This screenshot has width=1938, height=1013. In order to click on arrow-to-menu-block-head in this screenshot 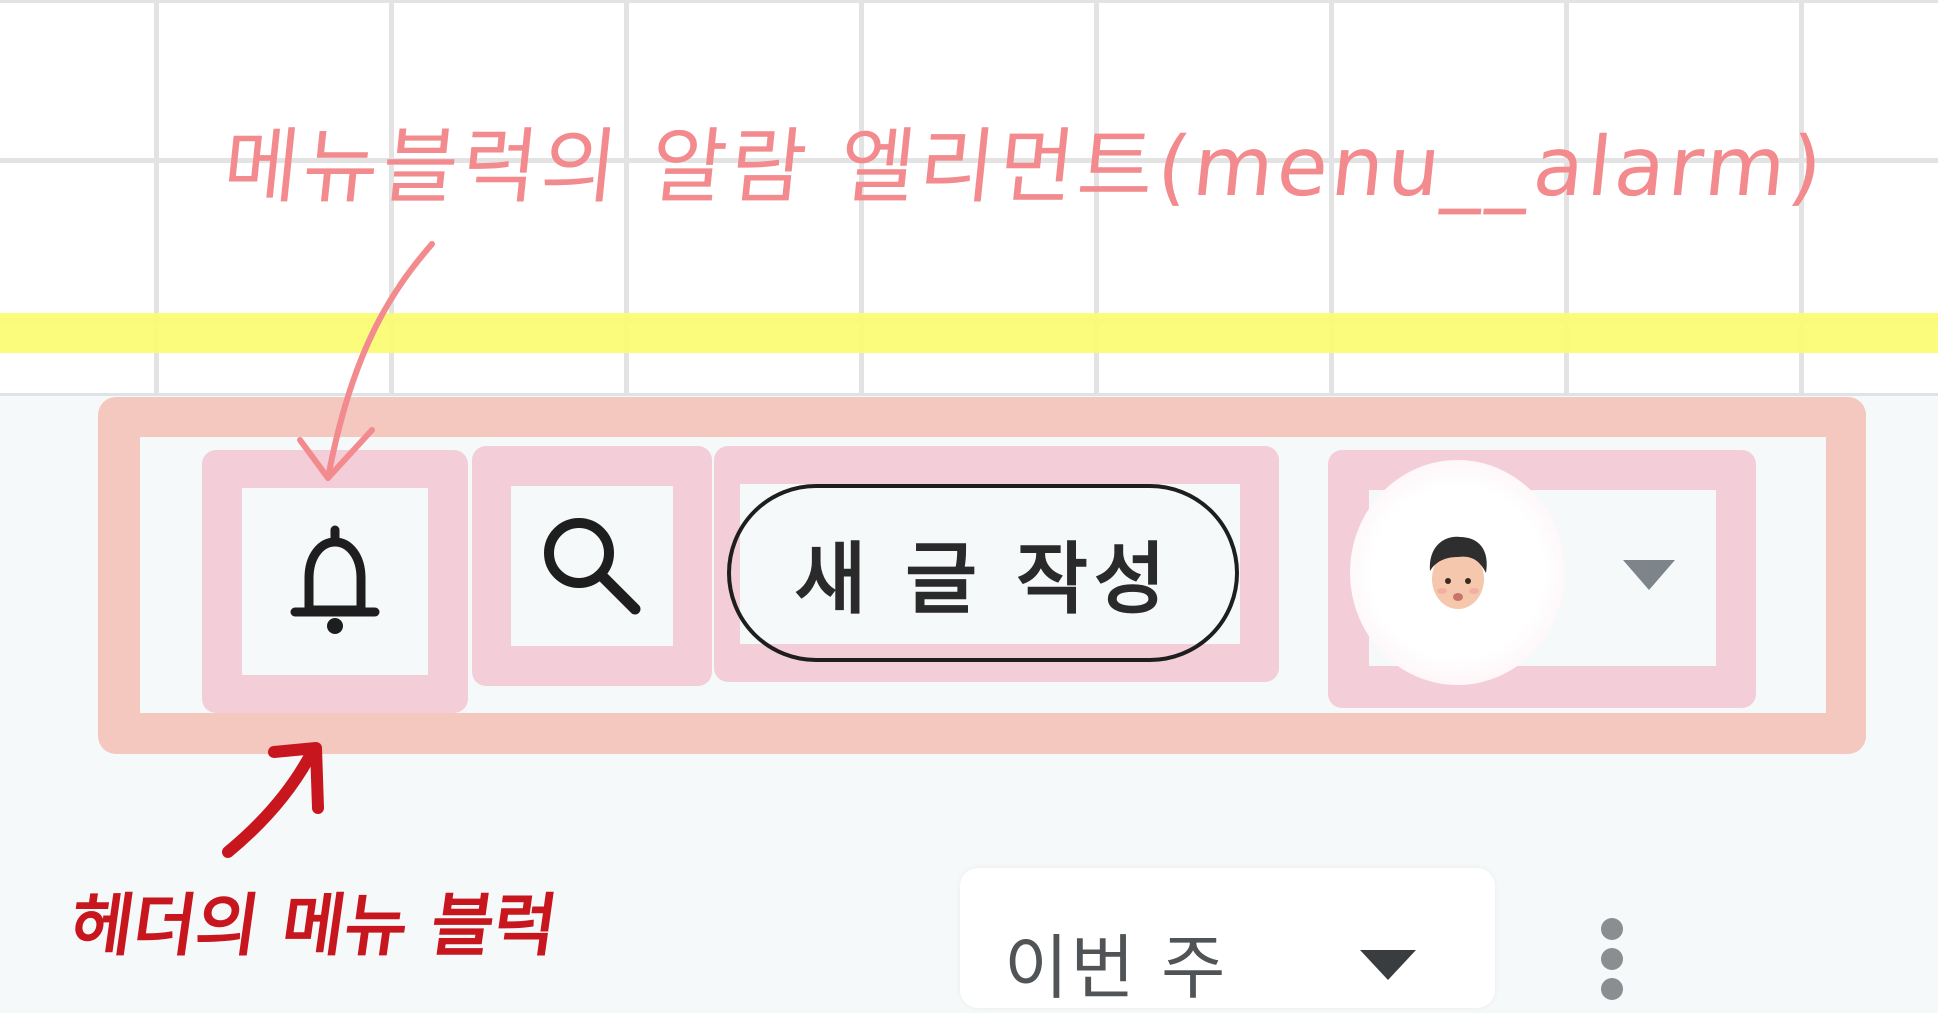, I will do `click(296, 778)`.